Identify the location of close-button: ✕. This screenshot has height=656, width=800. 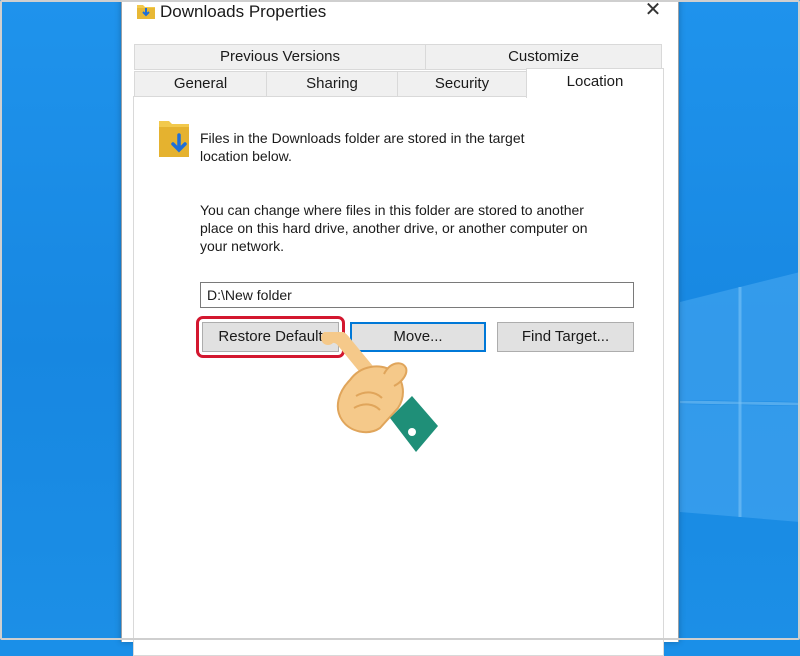
(653, 11).